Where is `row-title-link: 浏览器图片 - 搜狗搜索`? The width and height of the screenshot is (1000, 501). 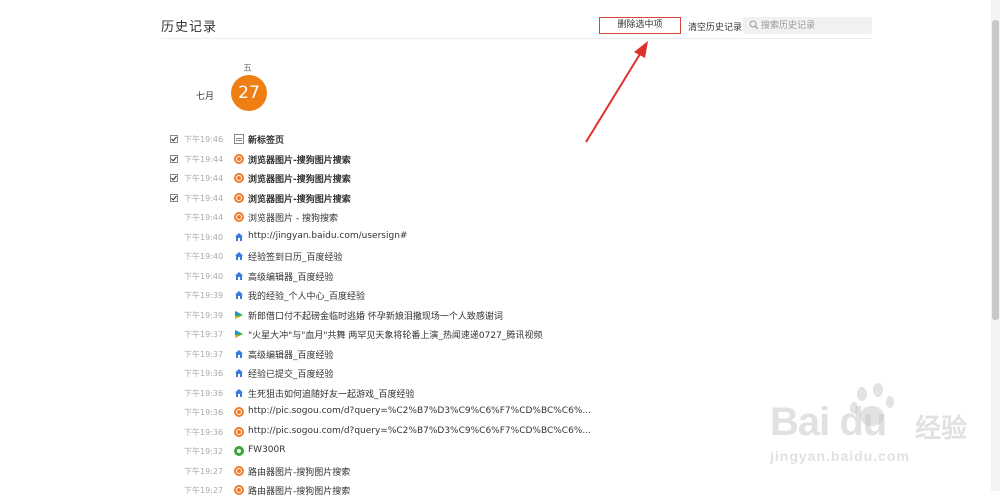 row-title-link: 浏览器图片 - 搜狗搜索 is located at coordinates (293, 217).